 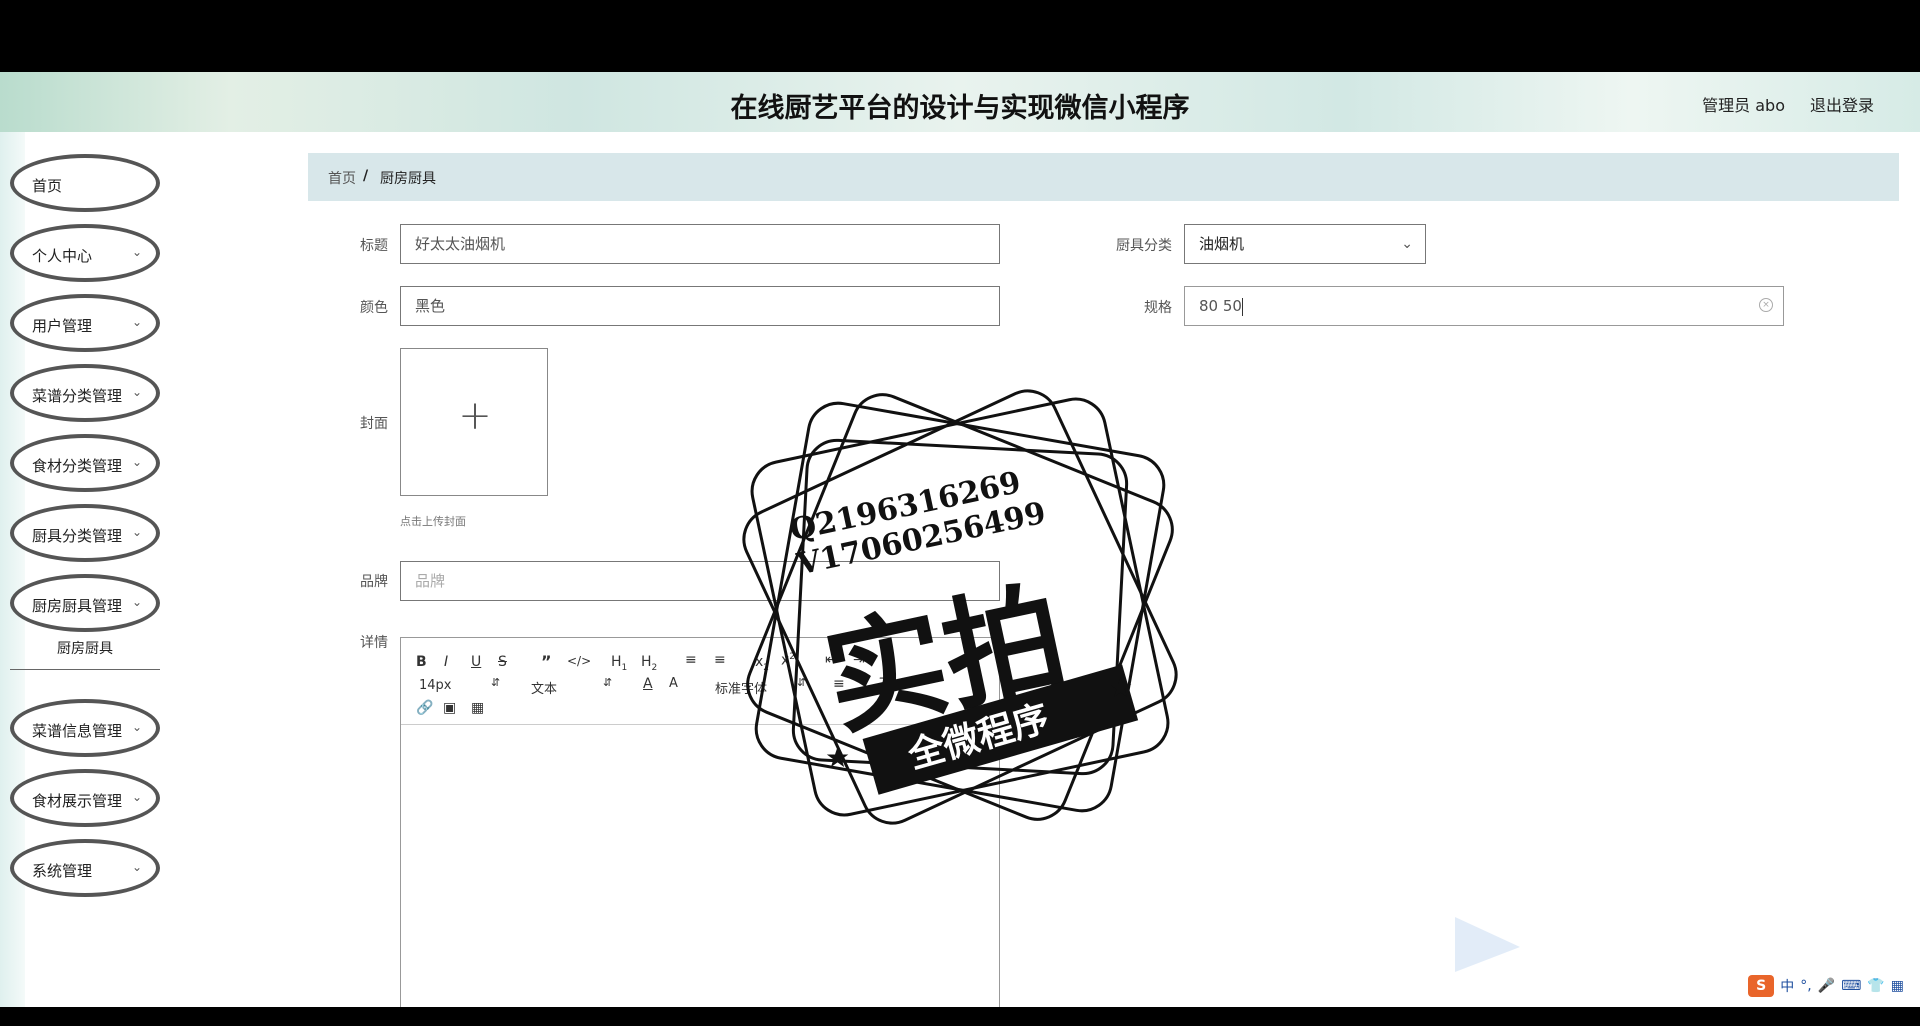 I want to click on background-color-icon: A, so click(x=673, y=683).